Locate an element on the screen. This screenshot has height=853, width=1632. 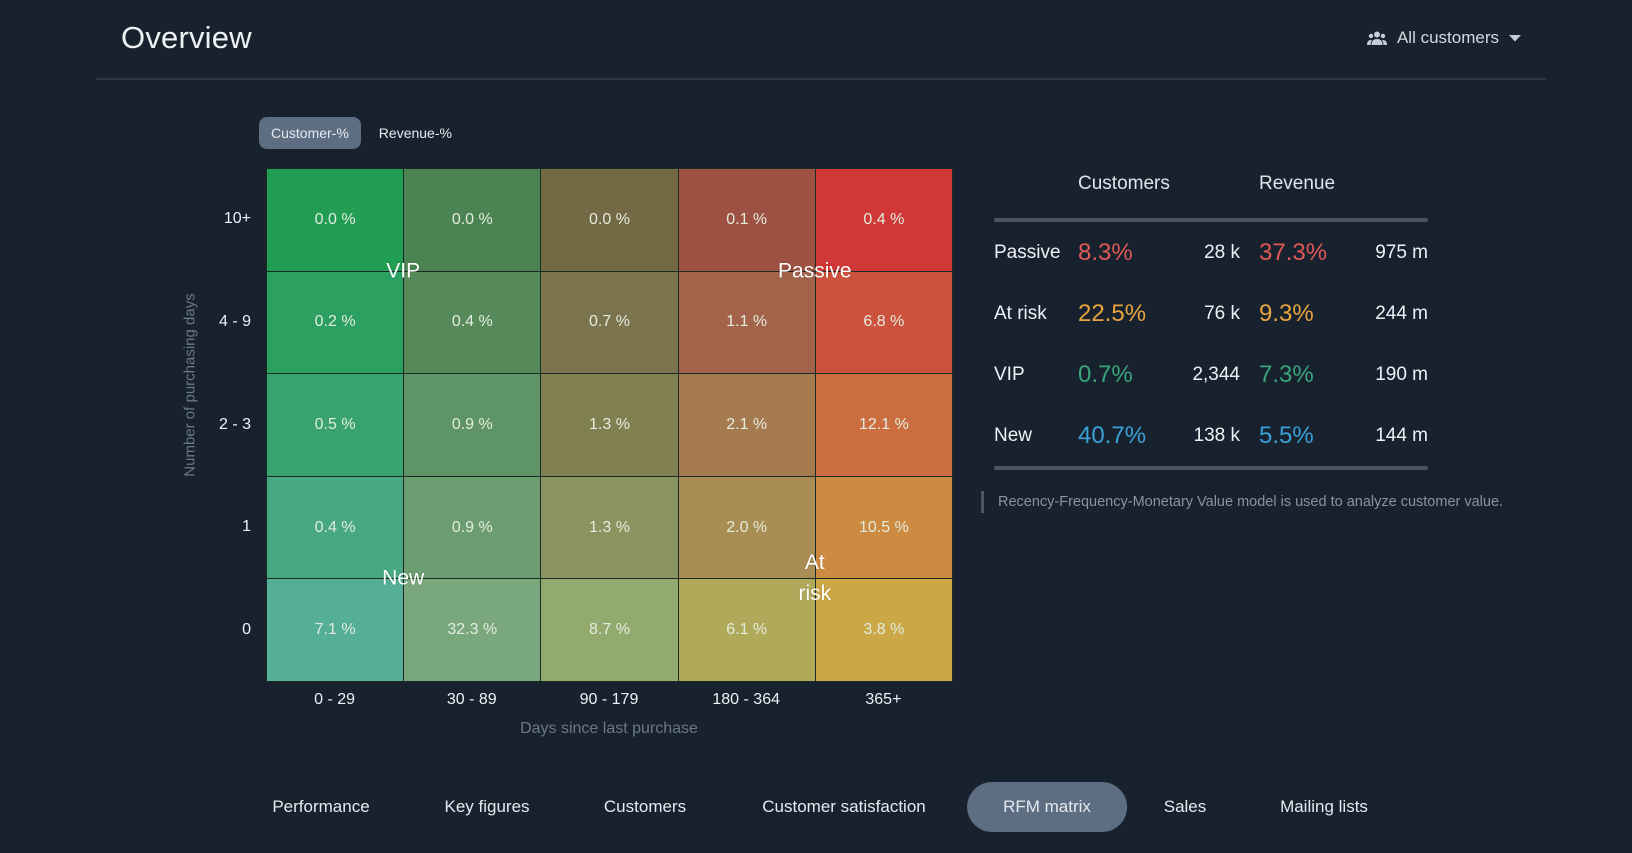
cell-value-label: 1.1 % is located at coordinates (747, 322).